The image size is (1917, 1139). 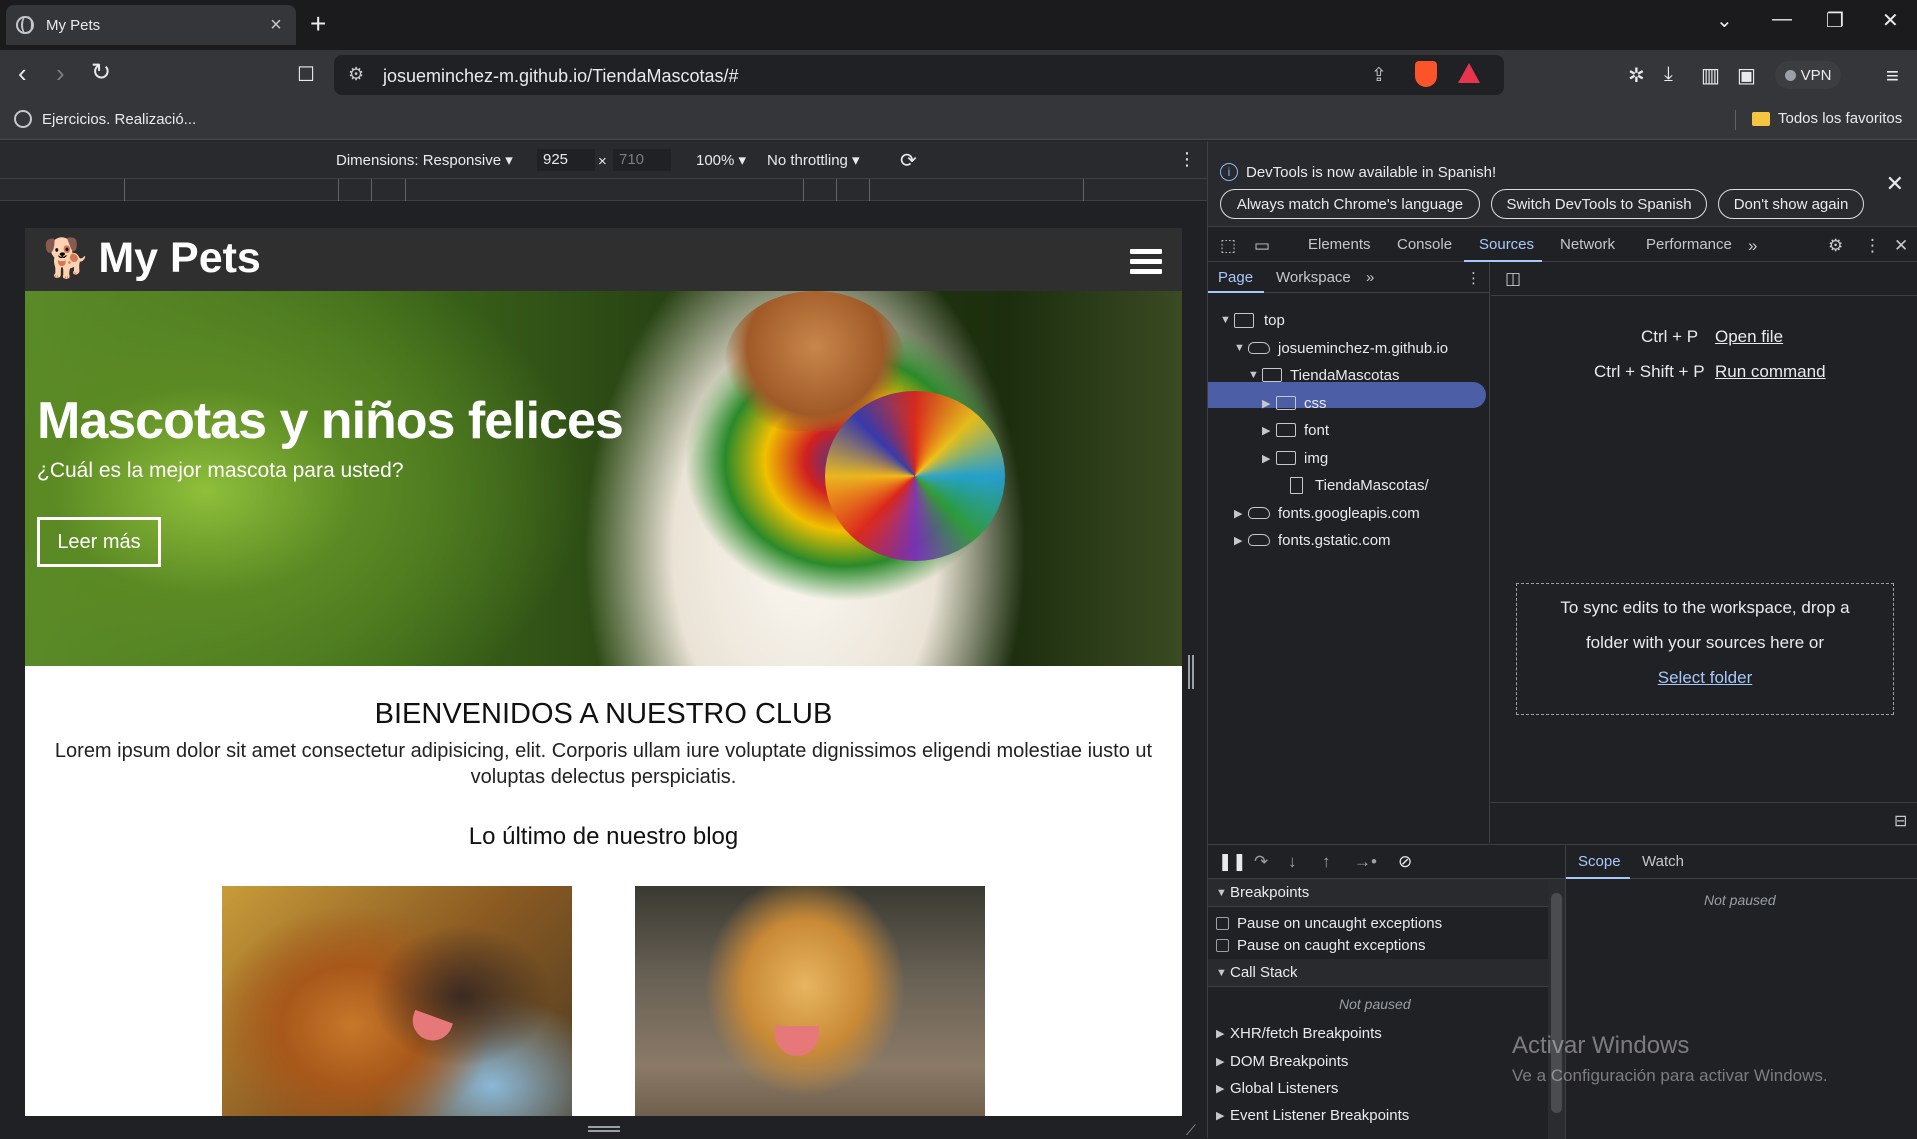 What do you see at coordinates (1359, 485) in the screenshot?
I see `tree-item-file: TiendaMascotas/` at bounding box center [1359, 485].